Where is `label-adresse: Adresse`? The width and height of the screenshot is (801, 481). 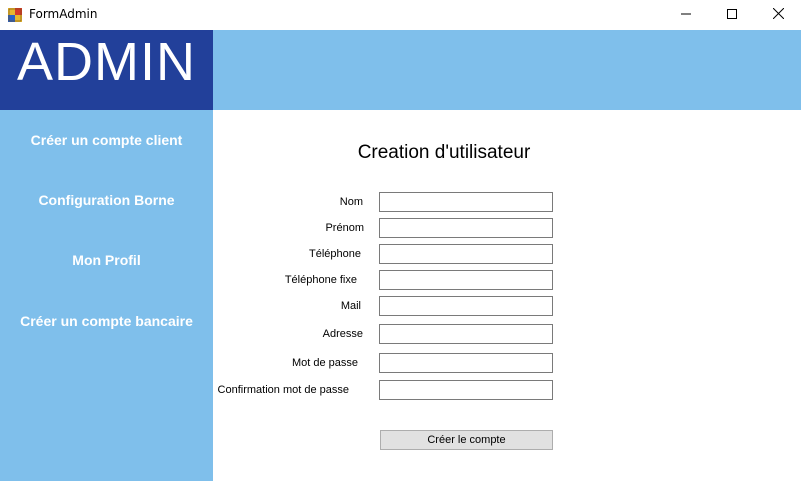
label-adresse: Adresse is located at coordinates (342, 334).